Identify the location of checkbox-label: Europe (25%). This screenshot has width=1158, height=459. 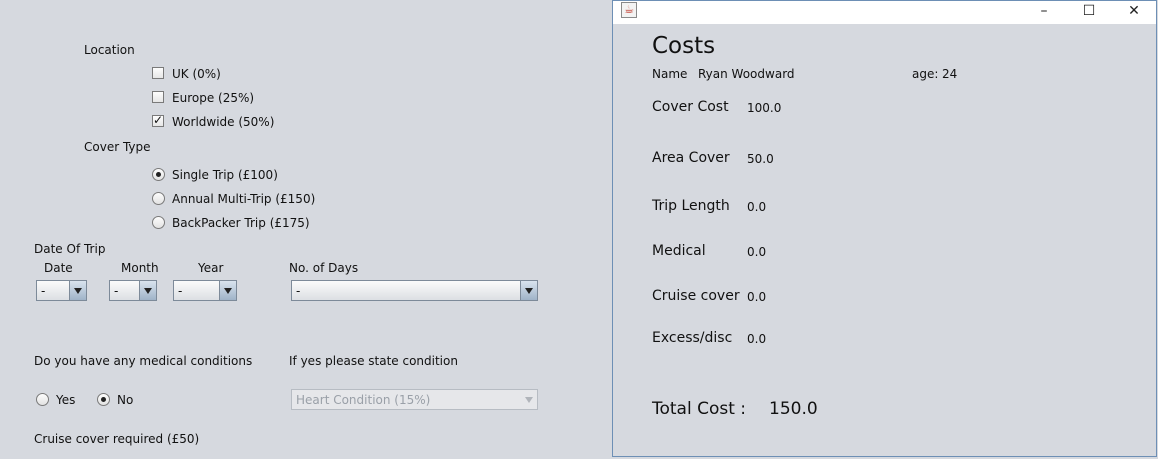
(213, 98).